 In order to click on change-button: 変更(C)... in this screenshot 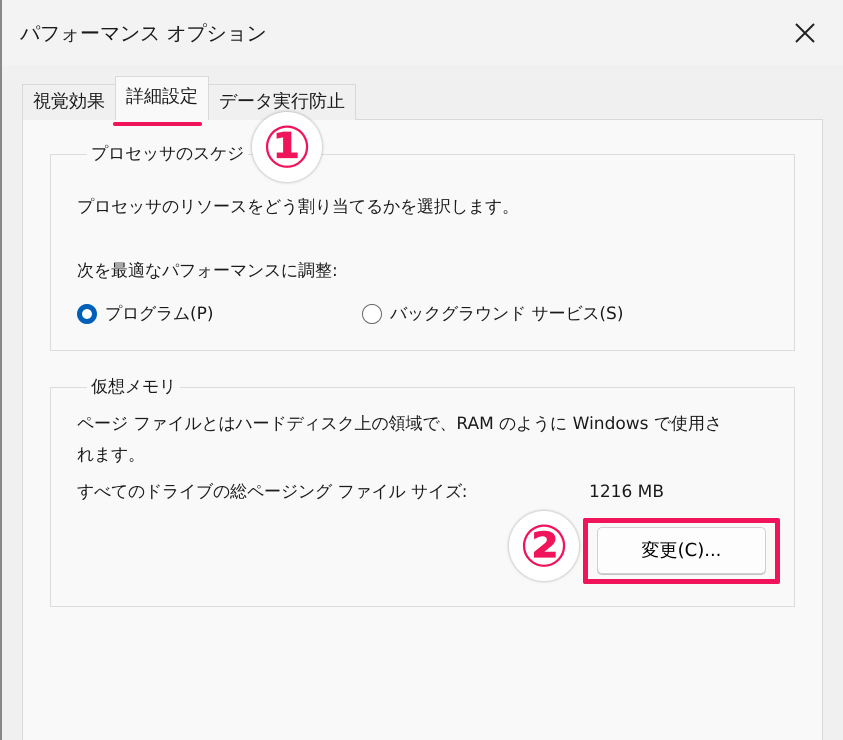, I will do `click(681, 550)`.